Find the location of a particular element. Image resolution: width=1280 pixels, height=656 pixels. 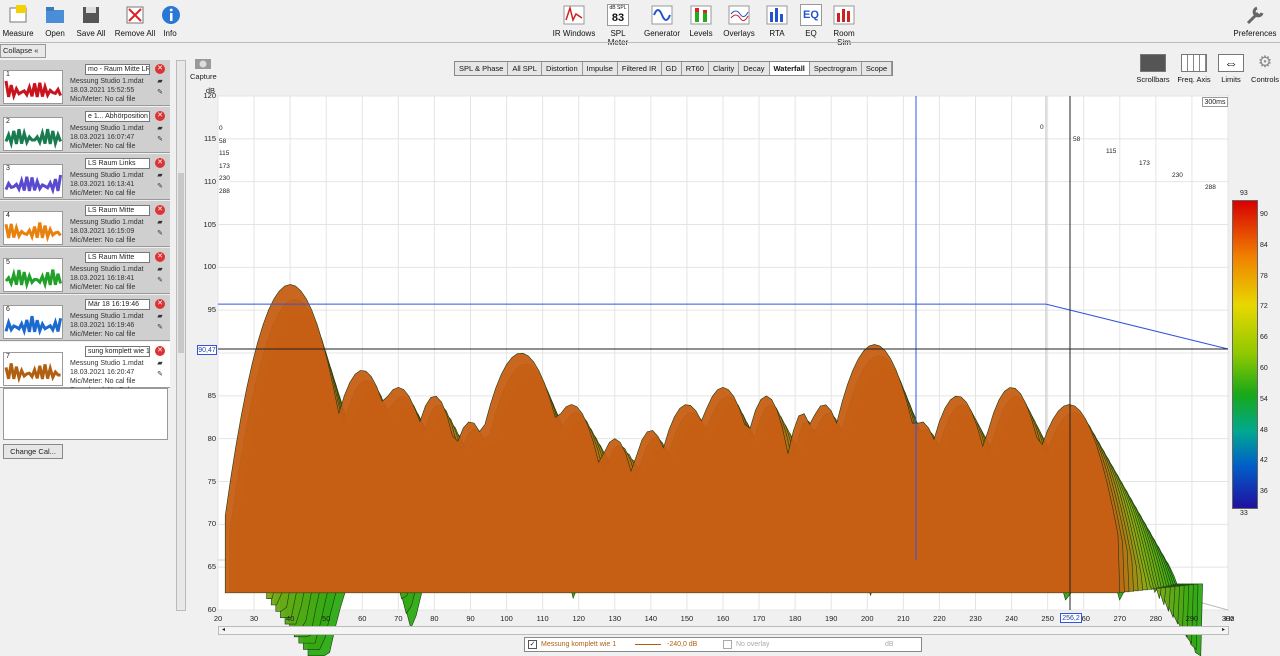

time-range-label: 300ms is located at coordinates (1215, 102).